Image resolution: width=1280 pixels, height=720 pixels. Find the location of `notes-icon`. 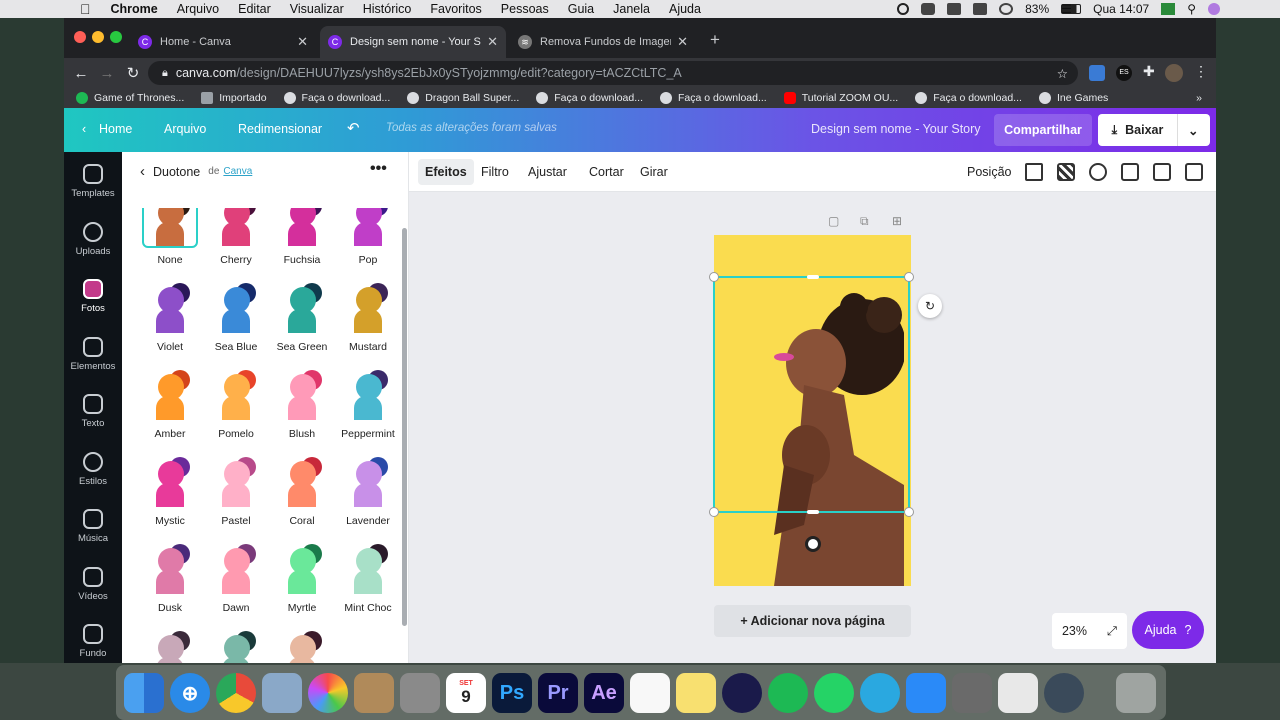

notes-icon is located at coordinates (954, 9).